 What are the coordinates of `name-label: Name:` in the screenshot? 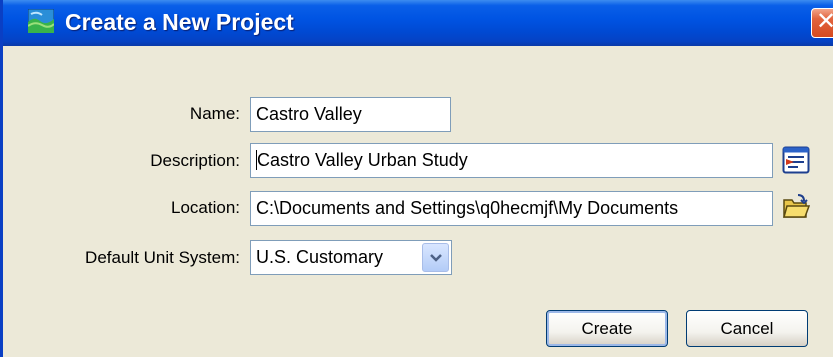 It's located at (214, 113).